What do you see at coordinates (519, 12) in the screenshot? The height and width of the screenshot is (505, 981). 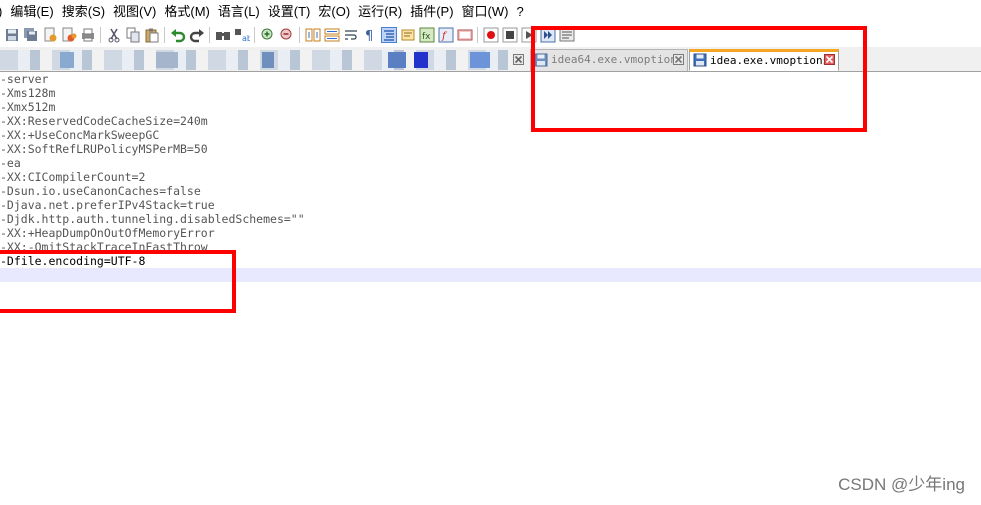 I see `menu-help: ?` at bounding box center [519, 12].